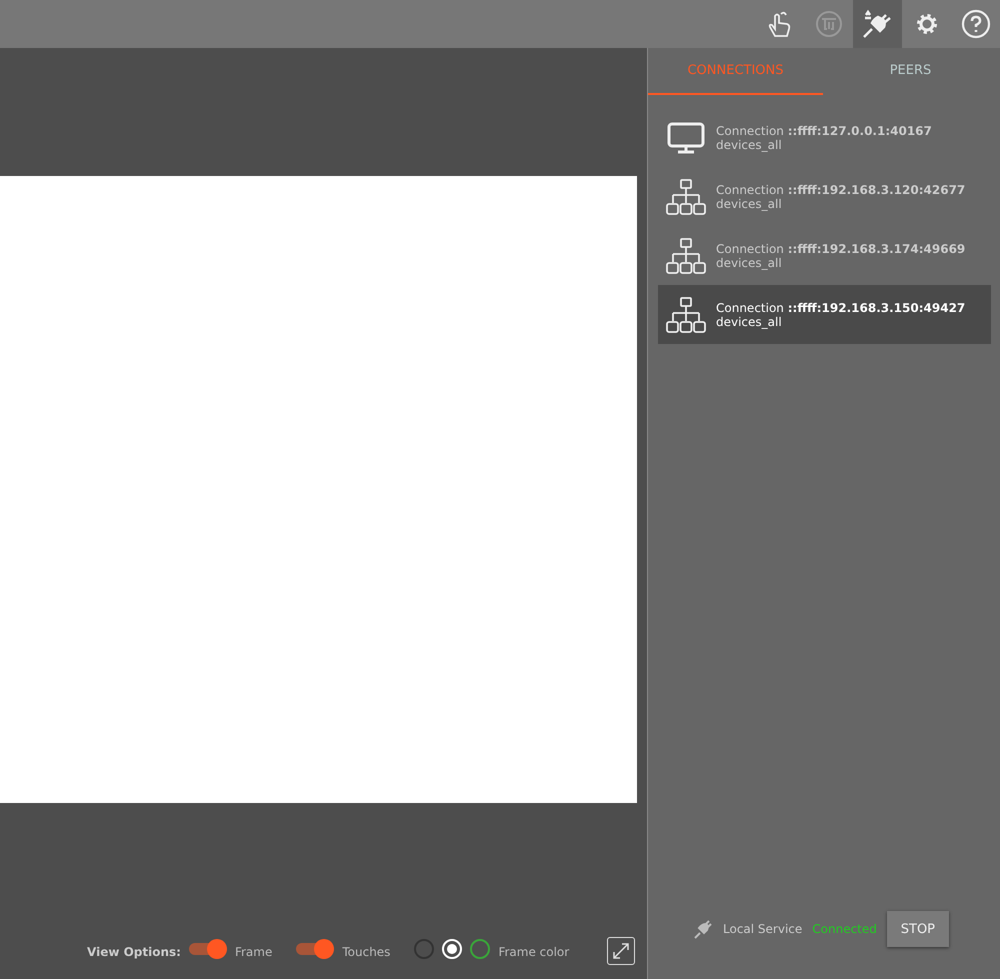  What do you see at coordinates (134, 952) in the screenshot?
I see `view-options-label: View Options:` at bounding box center [134, 952].